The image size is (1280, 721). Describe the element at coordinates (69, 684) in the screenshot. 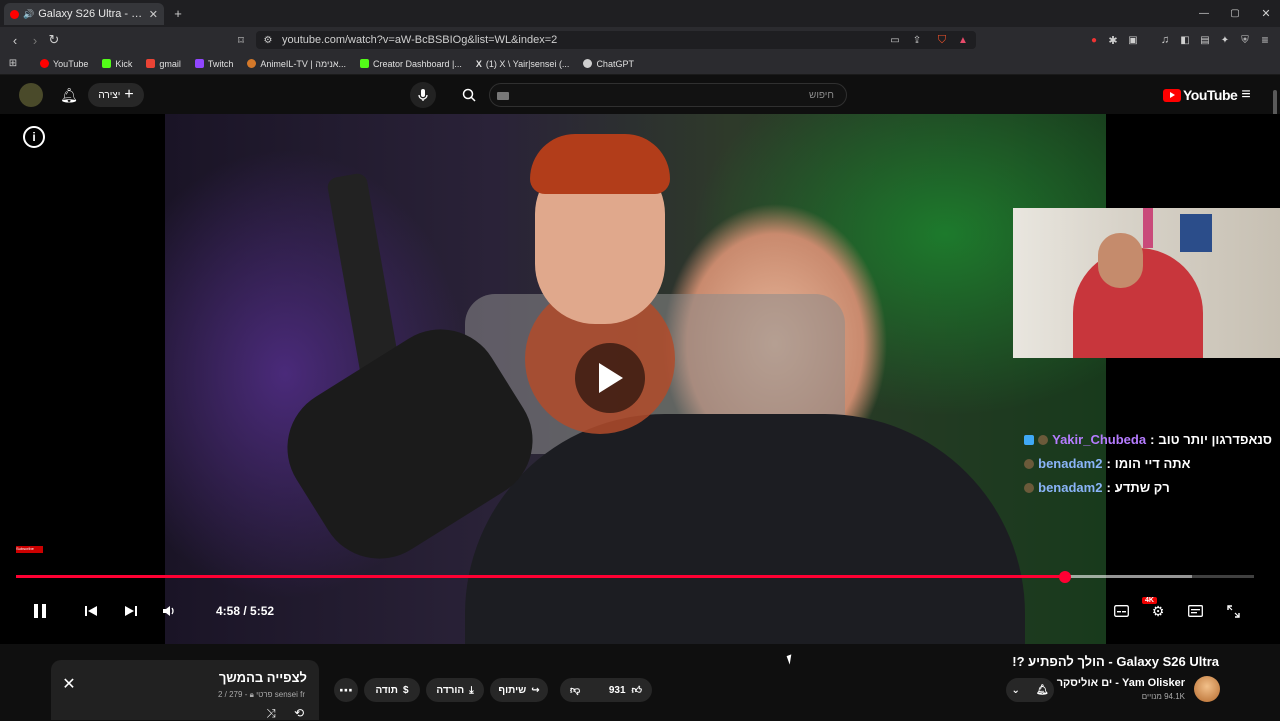

I see `close-playlist-icon: ✕` at that location.